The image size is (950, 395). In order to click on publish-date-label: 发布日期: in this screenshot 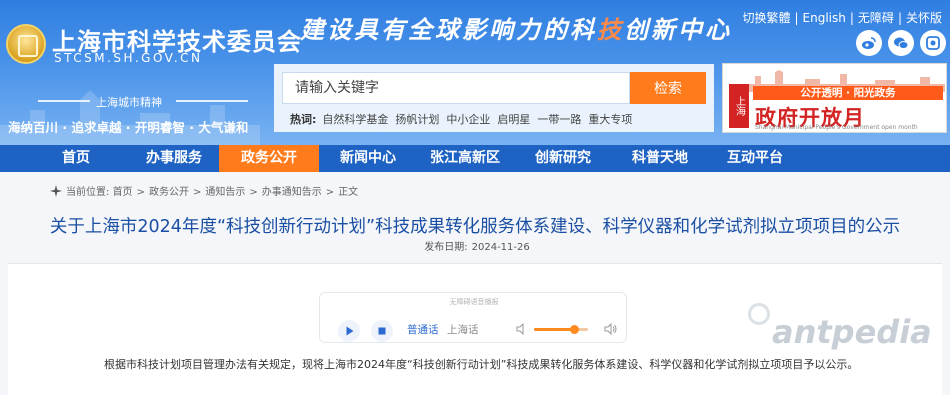, I will do `click(446, 247)`.